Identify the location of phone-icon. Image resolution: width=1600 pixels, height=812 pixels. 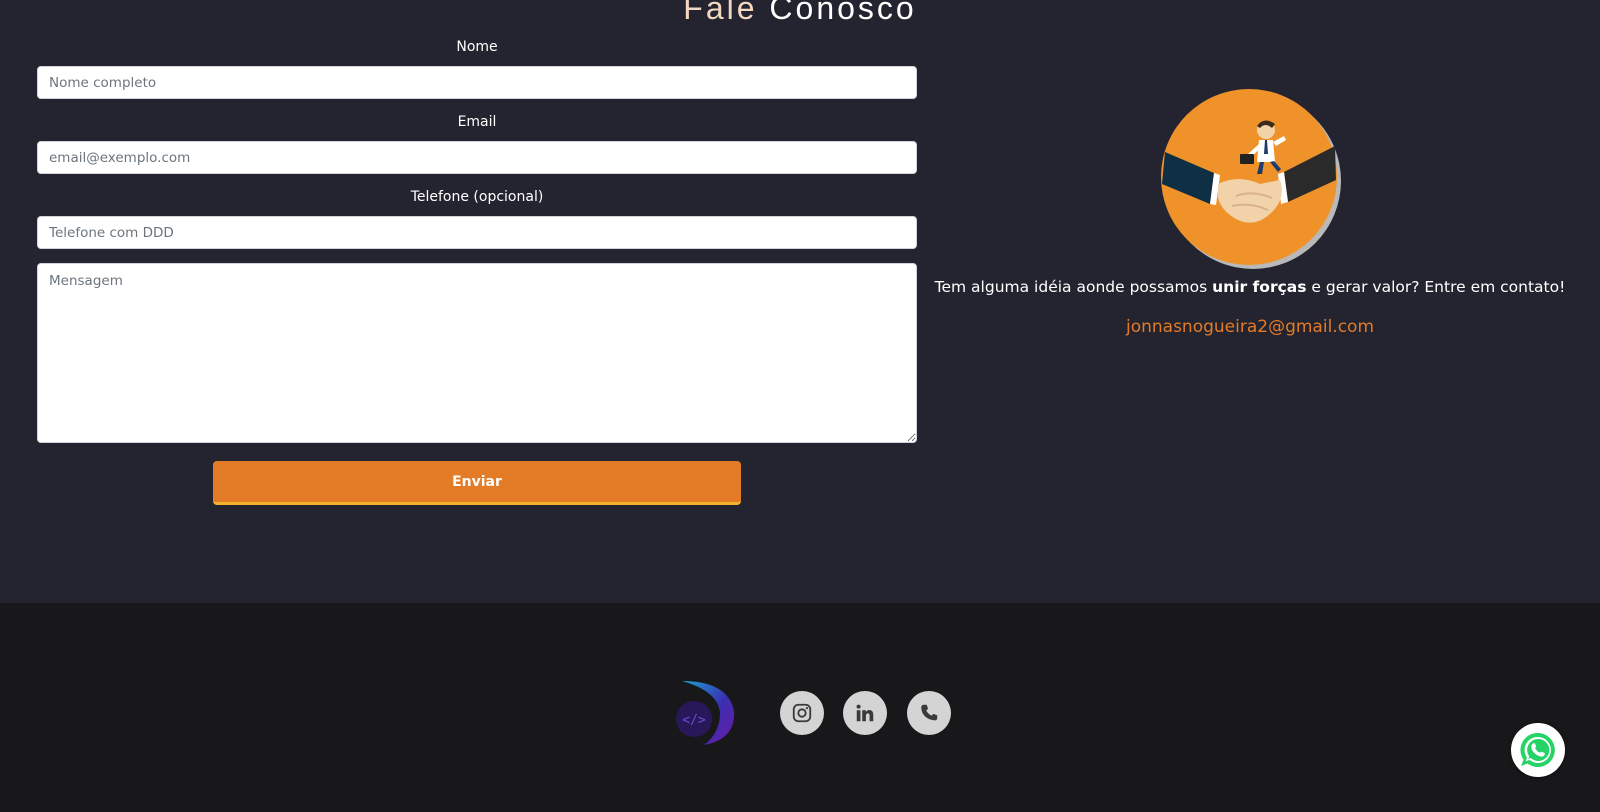
(929, 712).